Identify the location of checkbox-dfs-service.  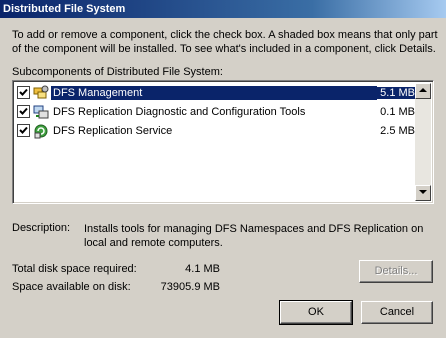
(23, 130).